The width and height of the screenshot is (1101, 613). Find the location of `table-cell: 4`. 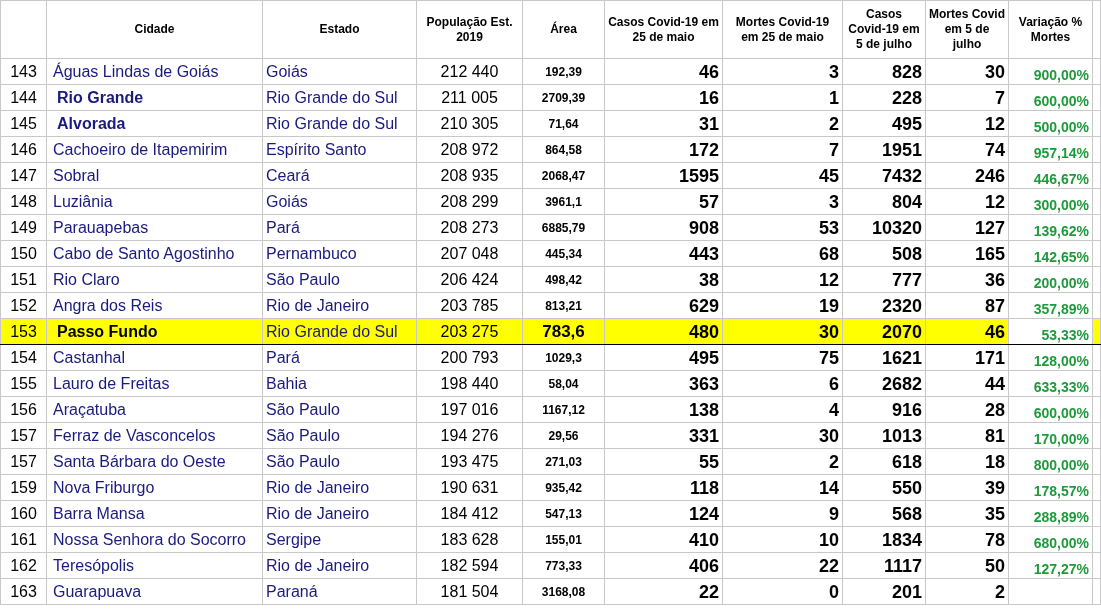

table-cell: 4 is located at coordinates (782, 409).